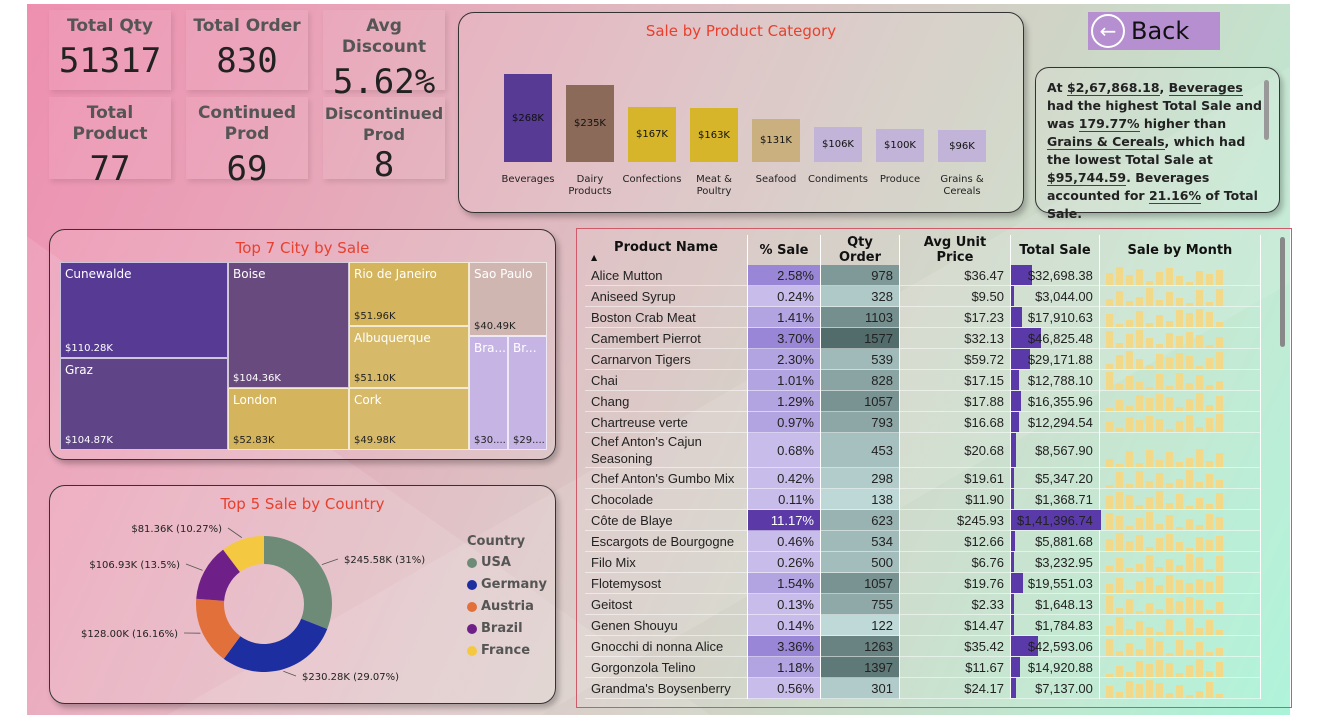 The width and height of the screenshot is (1320, 727). I want to click on cell-value: $49.98K, so click(375, 440).